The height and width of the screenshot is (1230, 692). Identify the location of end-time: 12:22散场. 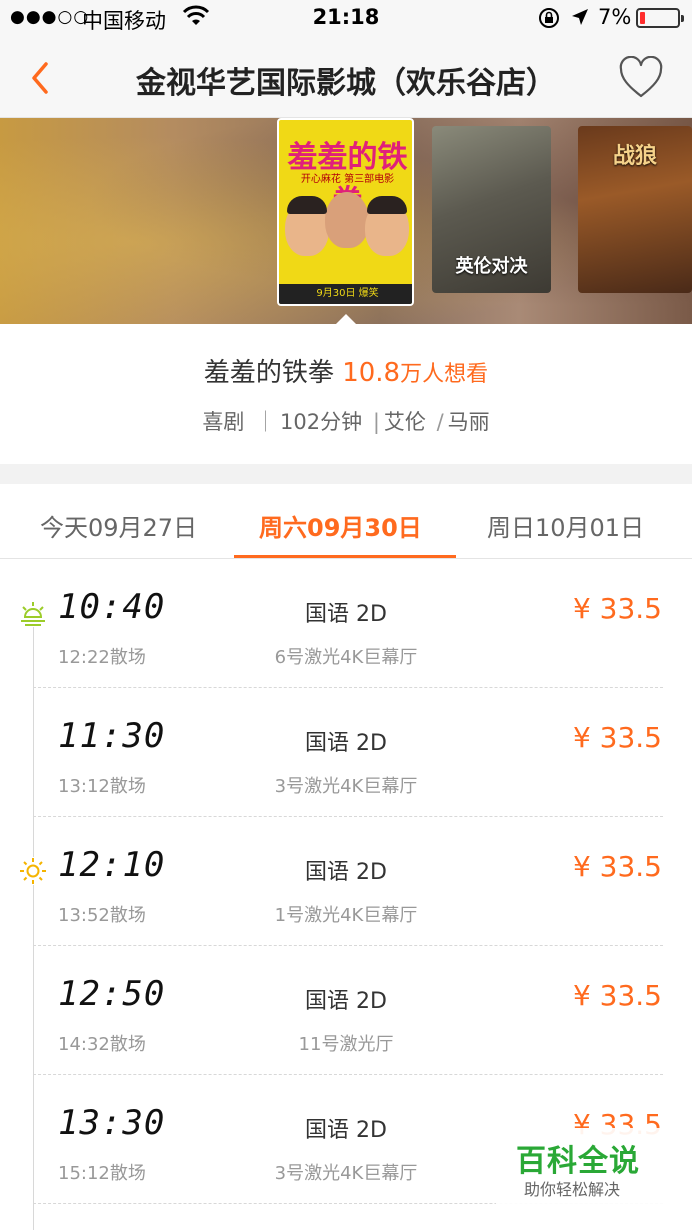
(102, 657).